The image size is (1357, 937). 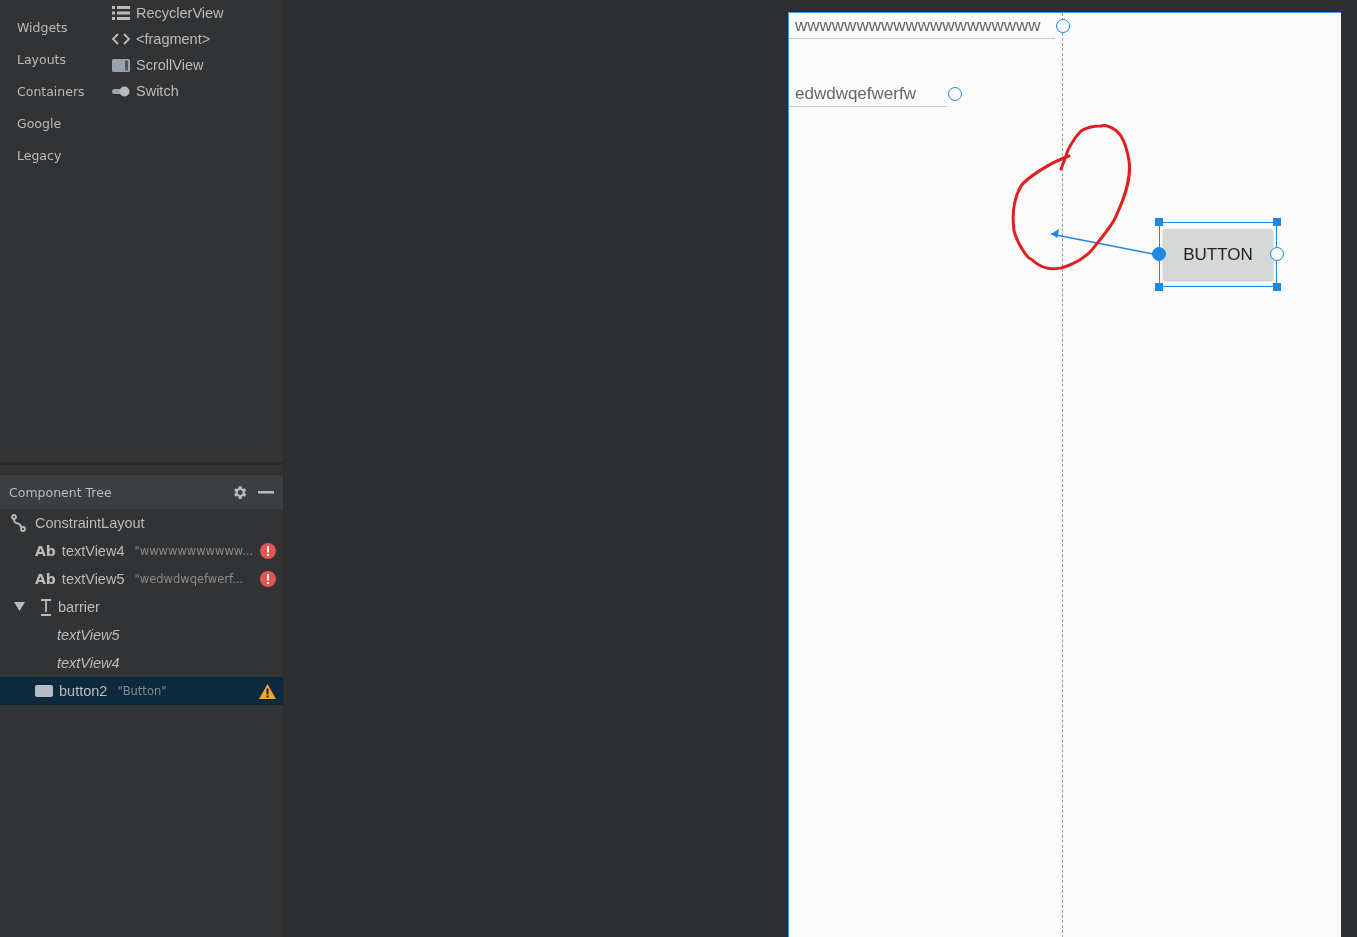 What do you see at coordinates (64, 93) in the screenshot?
I see `palette-category: Containers` at bounding box center [64, 93].